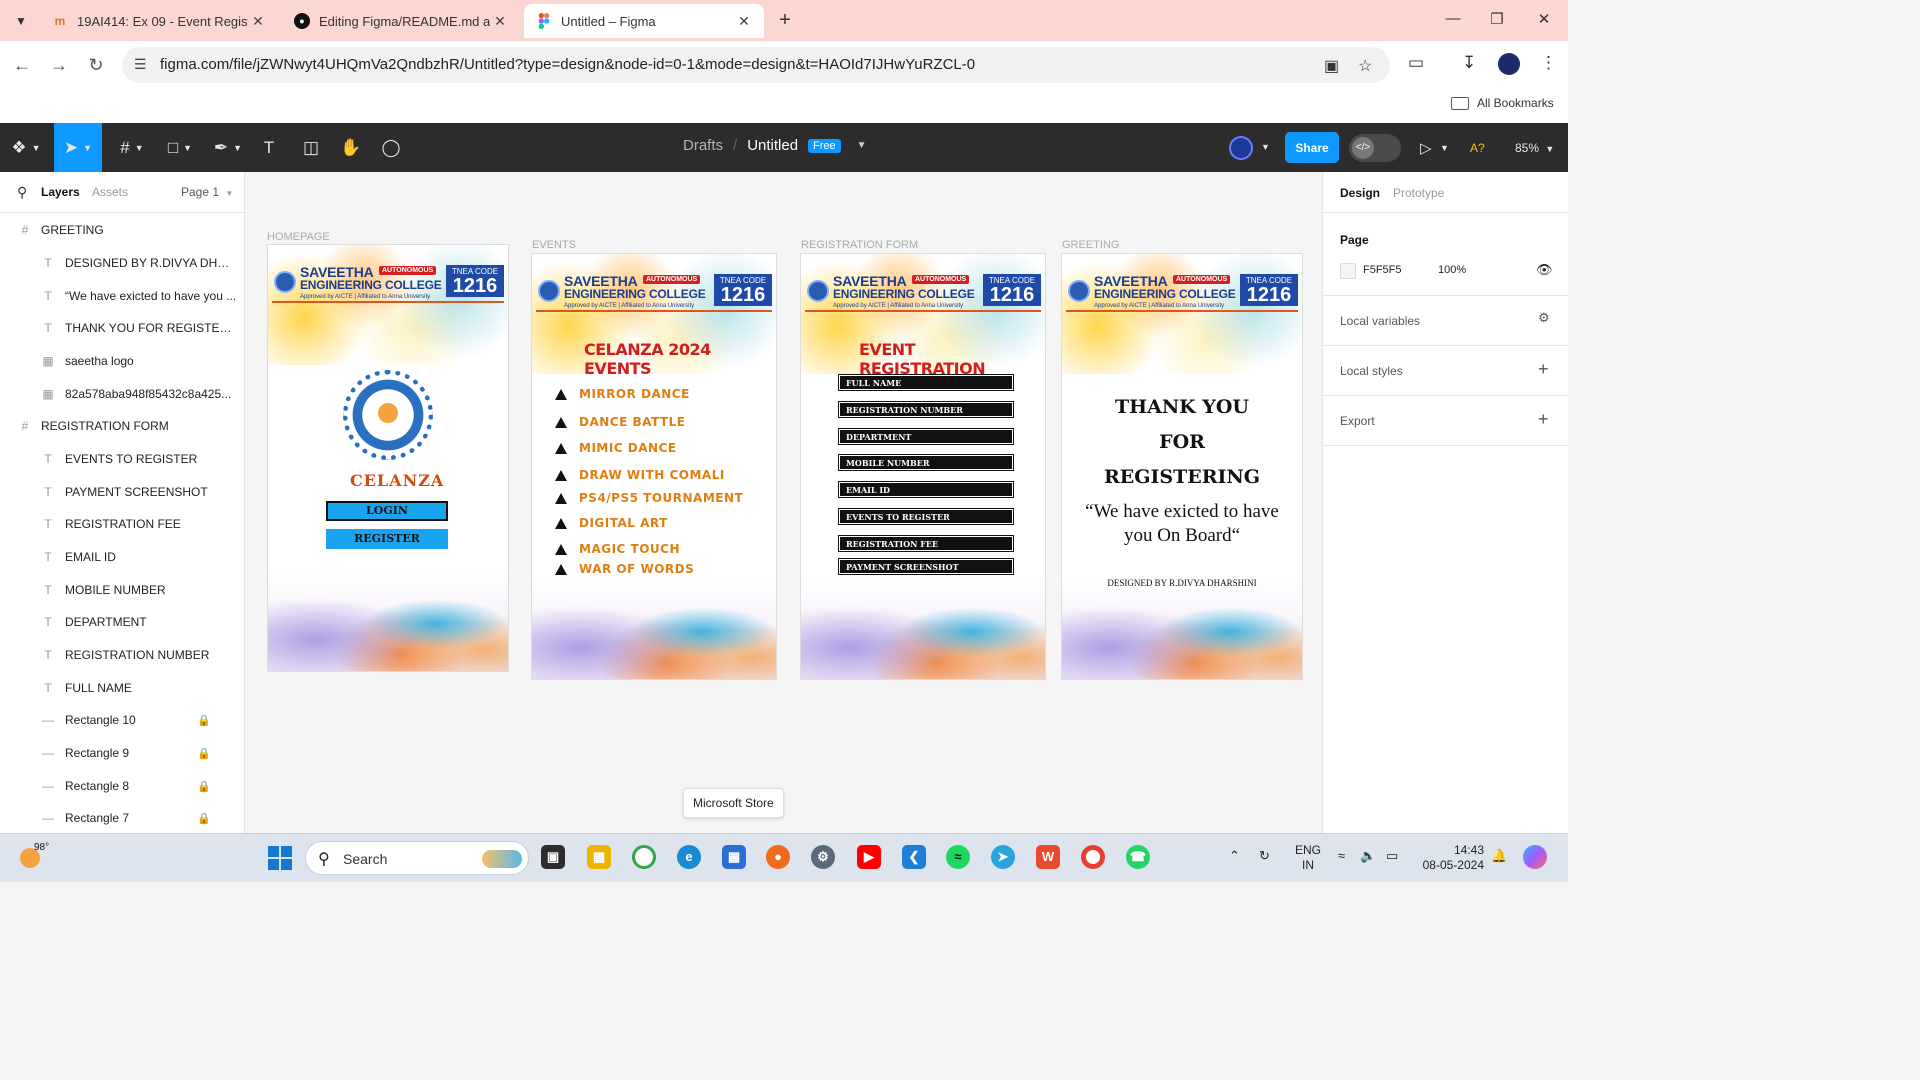 Image resolution: width=1920 pixels, height=1080 pixels. Describe the element at coordinates (21, 21) in the screenshot. I see `tab-search-chevron-icon: ▼` at that location.